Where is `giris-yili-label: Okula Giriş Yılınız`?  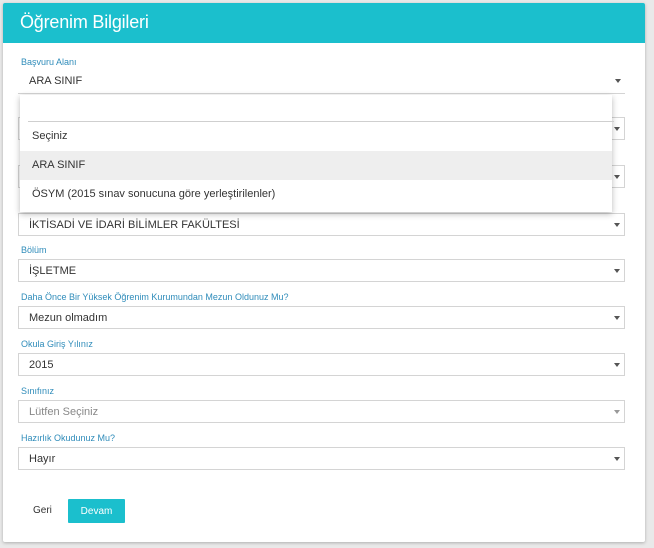
giris-yili-label: Okula Giriş Yılınız is located at coordinates (57, 344).